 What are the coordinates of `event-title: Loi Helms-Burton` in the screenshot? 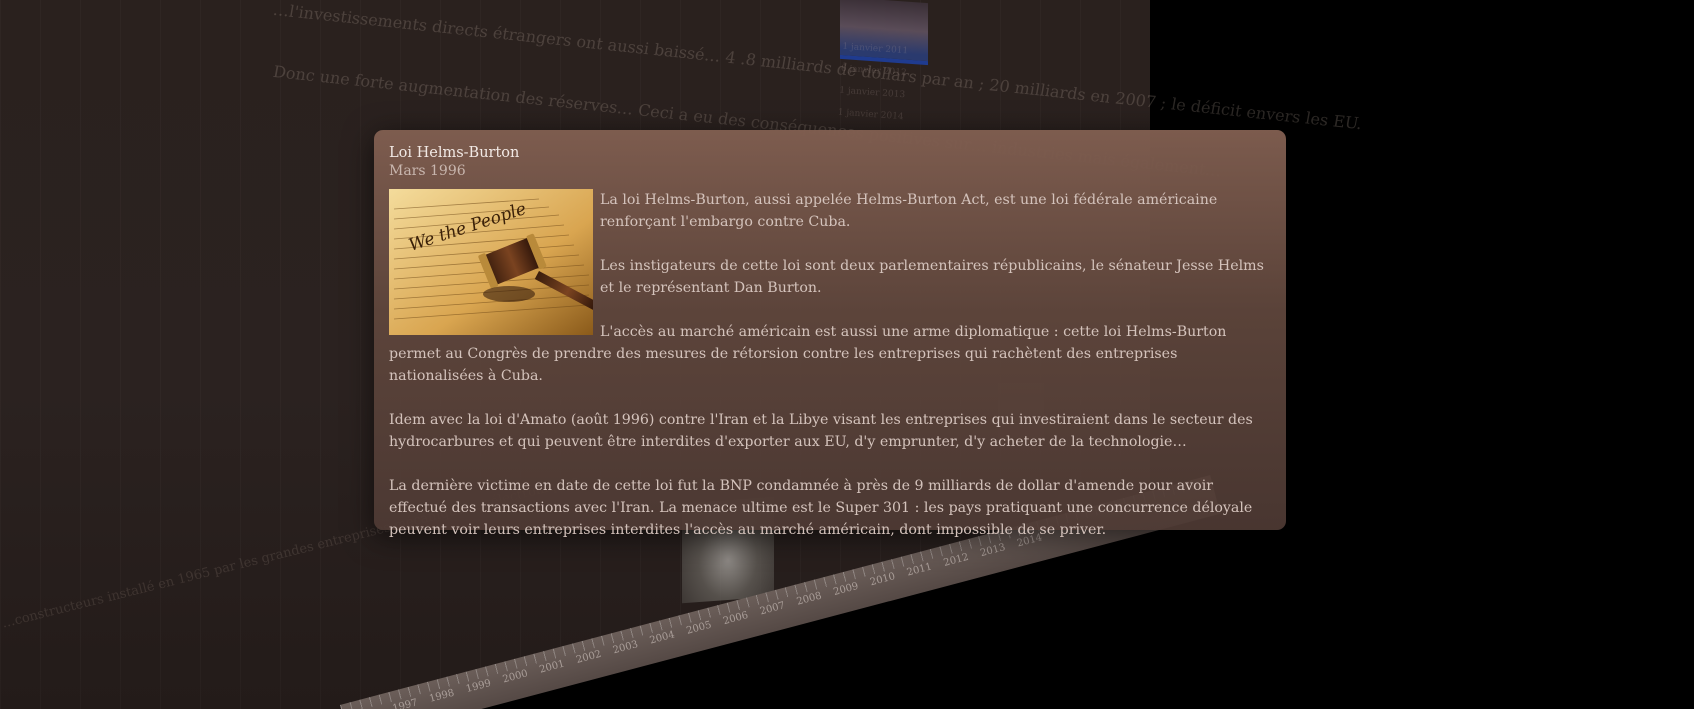 It's located at (454, 153).